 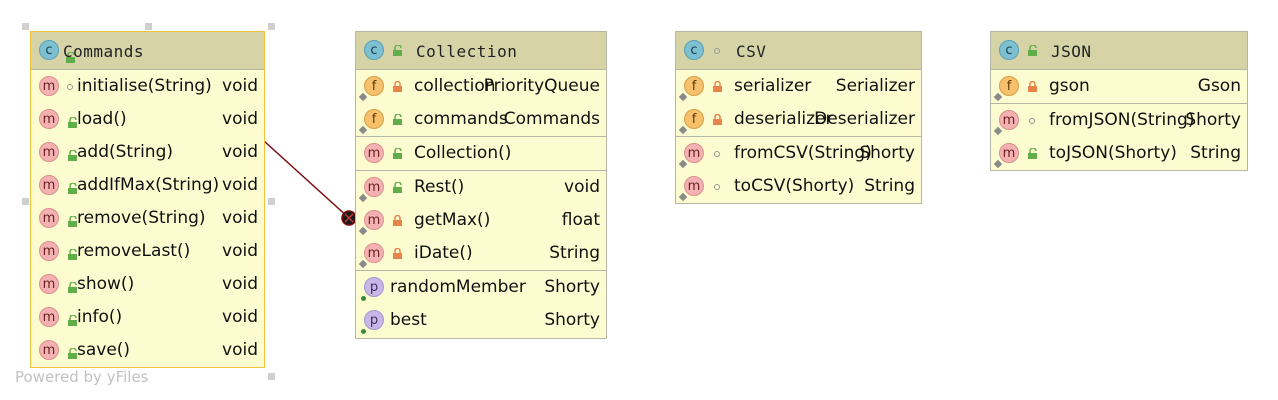 I want to click on method-row: m add(String) void, so click(x=147, y=152).